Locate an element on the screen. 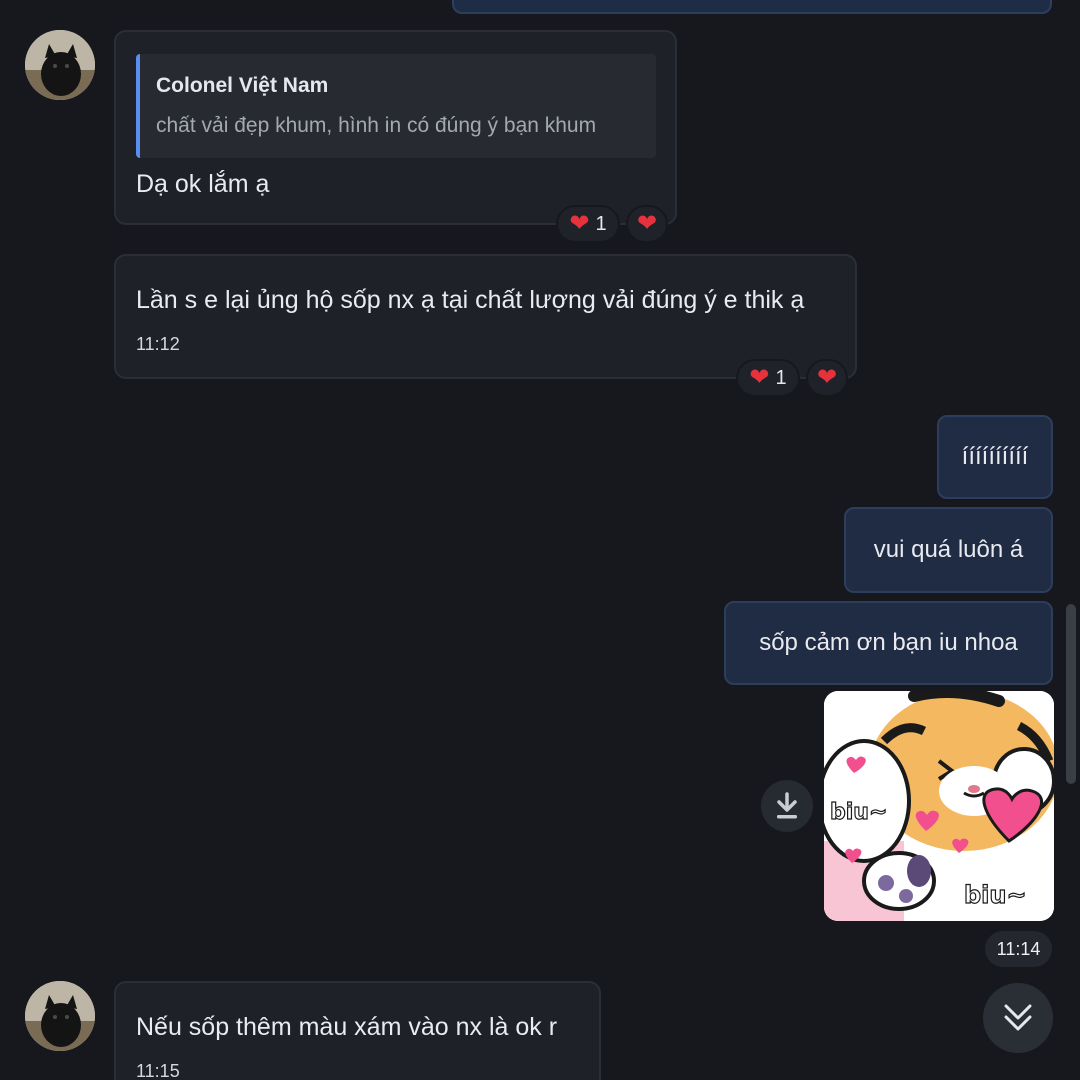 The height and width of the screenshot is (1080, 1080). outgoing-message-bubble: sốp cảm ơn bạn iu nhoa is located at coordinates (888, 643).